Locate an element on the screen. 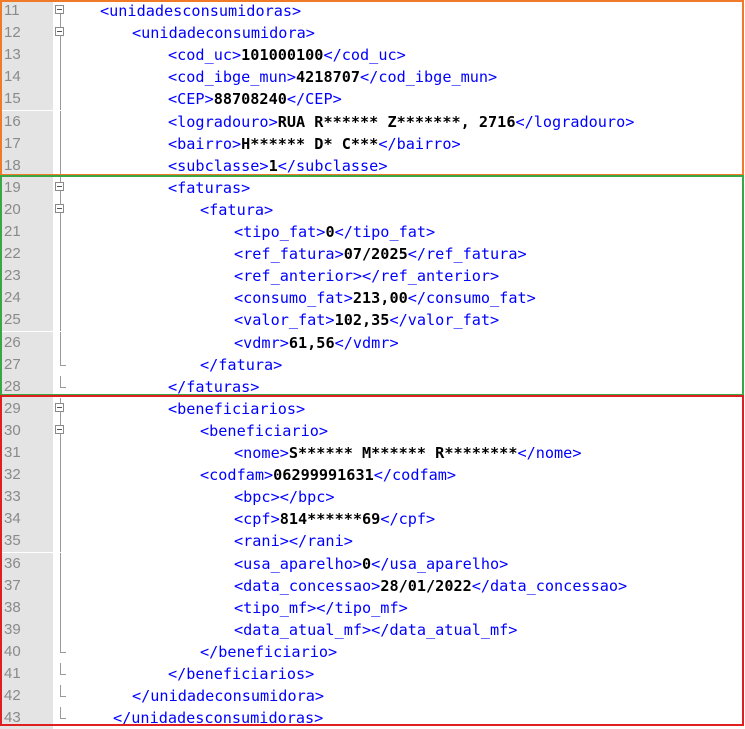  code-text: </unidadeconsumidora> is located at coordinates (228, 696).